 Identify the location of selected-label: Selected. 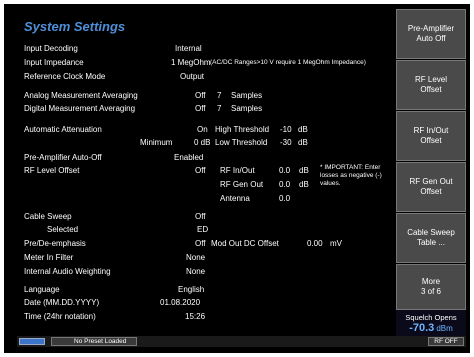
(63, 229).